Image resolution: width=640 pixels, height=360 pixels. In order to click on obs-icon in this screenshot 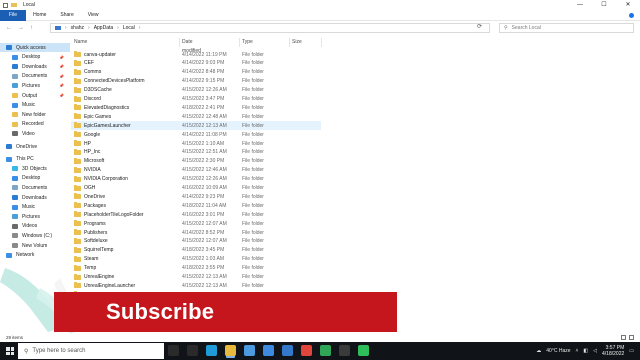, I will do `click(344, 350)`.